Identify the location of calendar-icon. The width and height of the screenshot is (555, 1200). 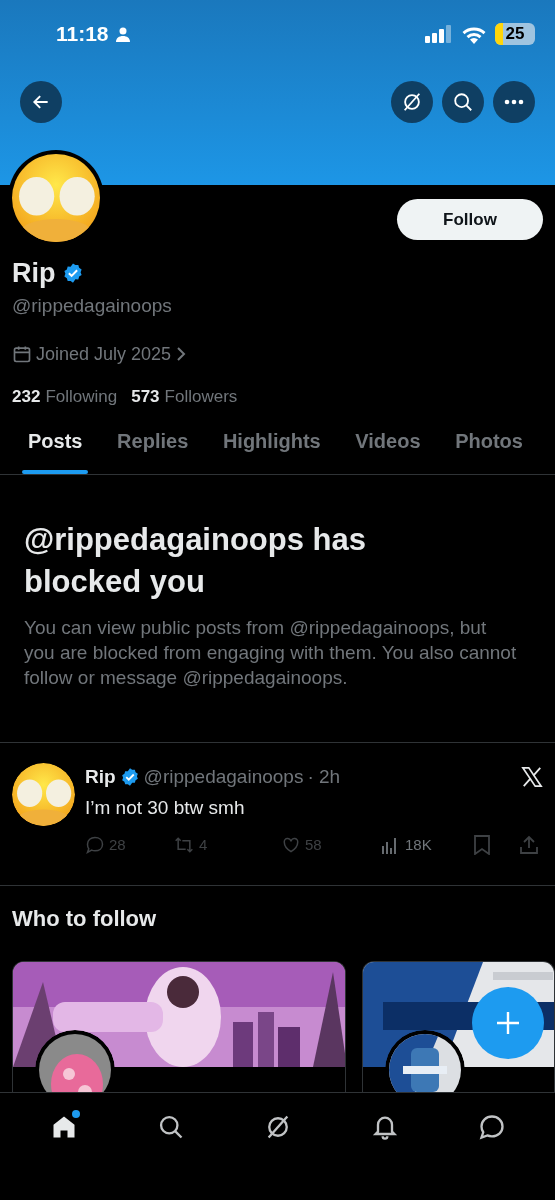
(22, 354).